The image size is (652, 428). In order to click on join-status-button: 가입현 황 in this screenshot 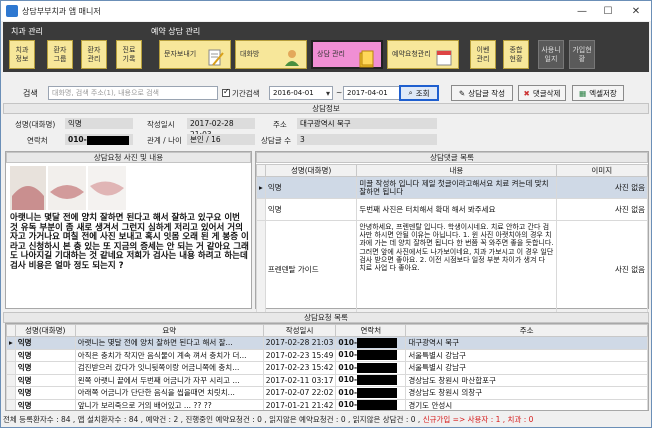, I will do `click(582, 54)`.